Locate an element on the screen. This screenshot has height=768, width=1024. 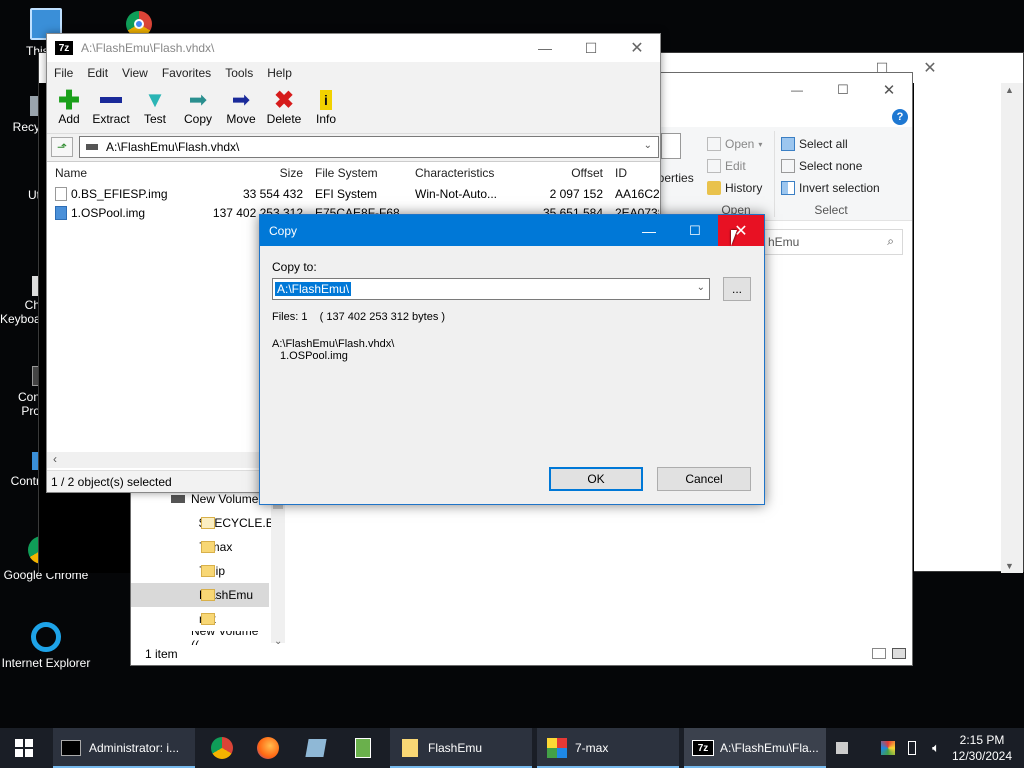
status-bar-text: 1 item is located at coordinates (161, 654).